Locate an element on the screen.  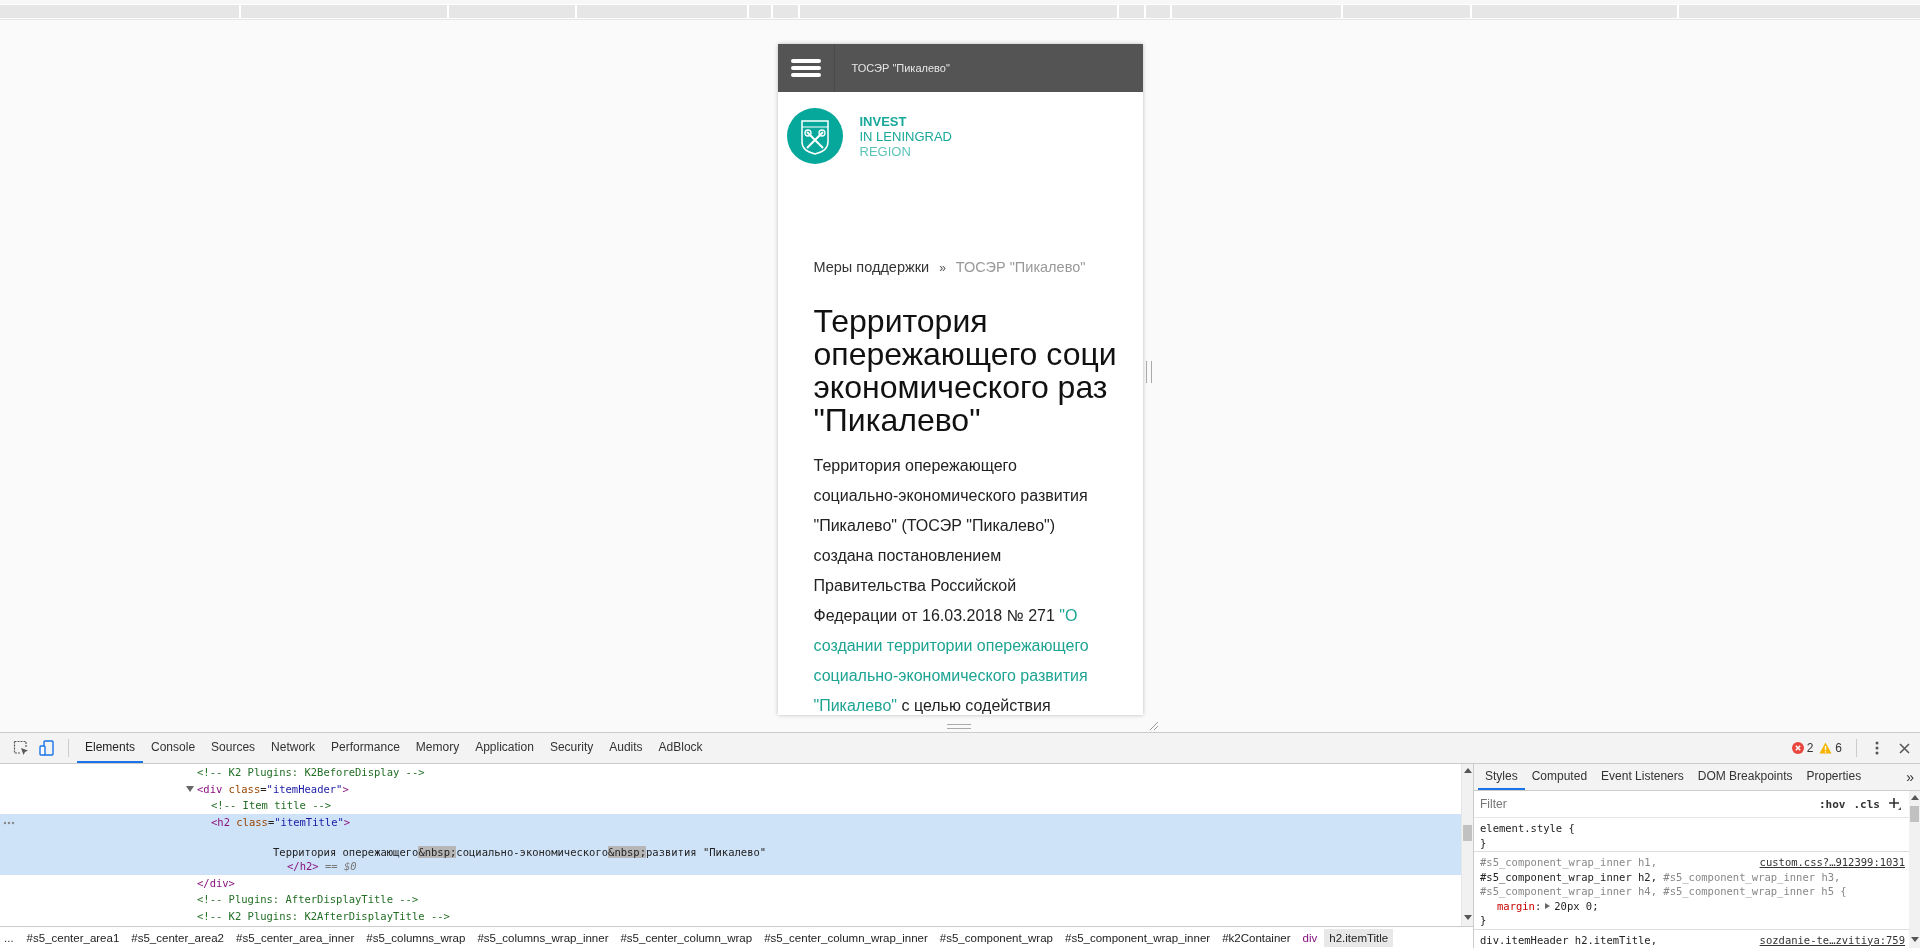
warning-count: 6 is located at coordinates (1838, 748).